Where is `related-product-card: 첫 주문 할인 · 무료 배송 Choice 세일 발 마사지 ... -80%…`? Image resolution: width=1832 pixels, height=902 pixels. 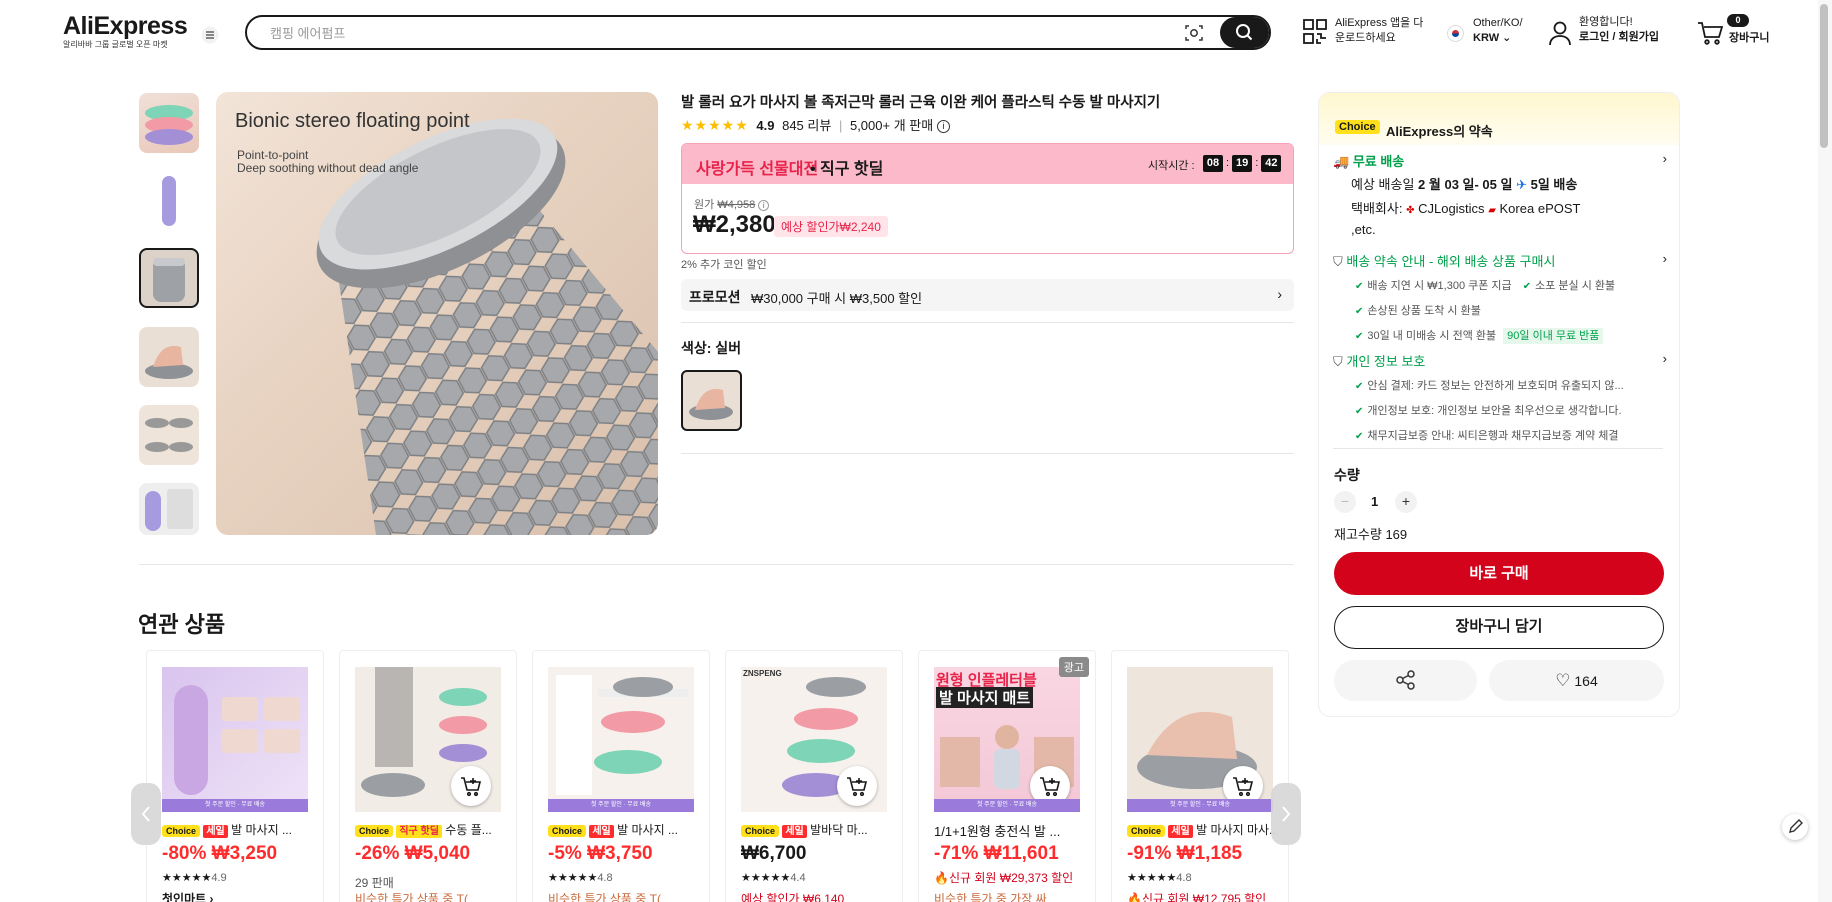 related-product-card: 첫 주문 할인 · 무료 배송 Choice 세일 발 마사지 ... -80%… is located at coordinates (235, 776).